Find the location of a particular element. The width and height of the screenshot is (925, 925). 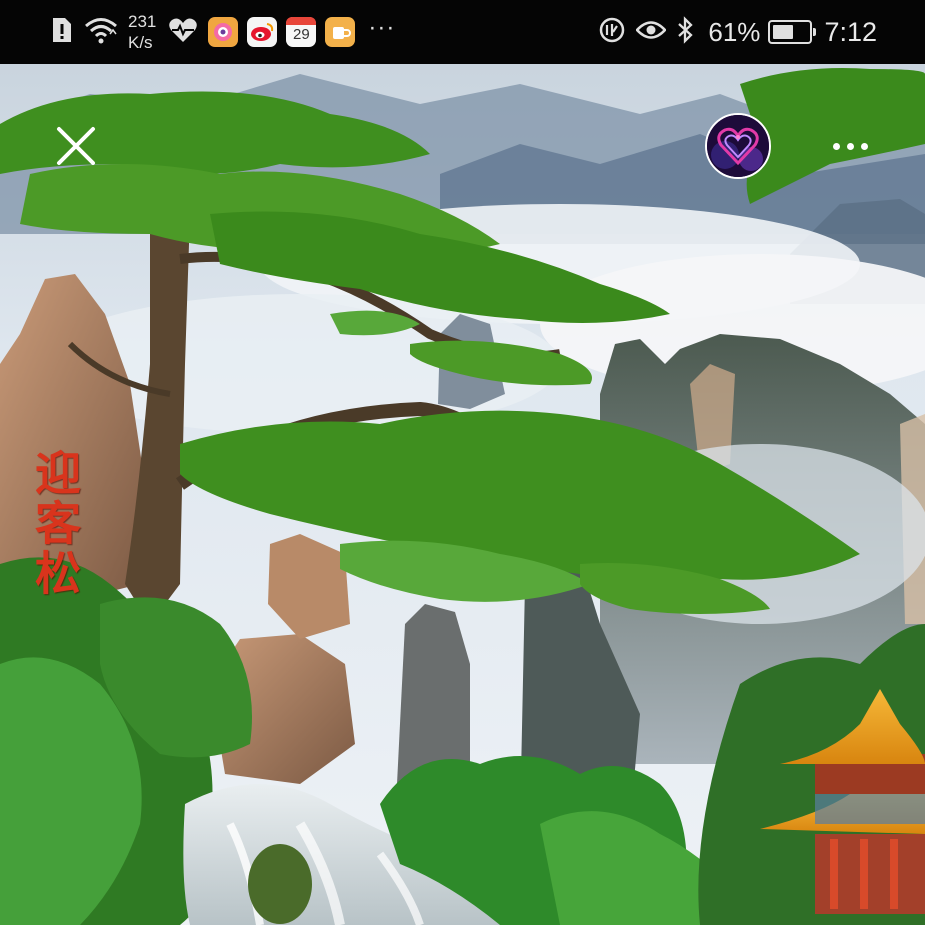

status-bar-right: 61% 7:12 is located at coordinates (737, 32).